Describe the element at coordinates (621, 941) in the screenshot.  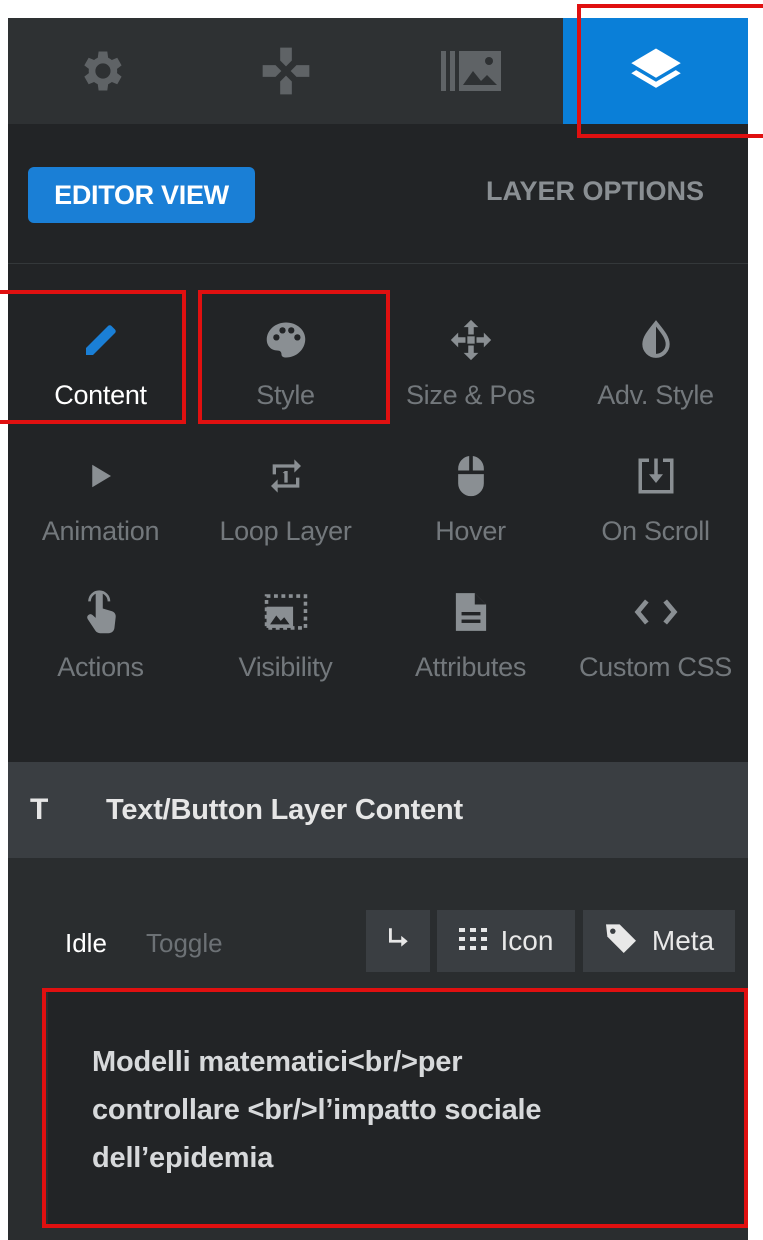
I see `tag-icon` at that location.